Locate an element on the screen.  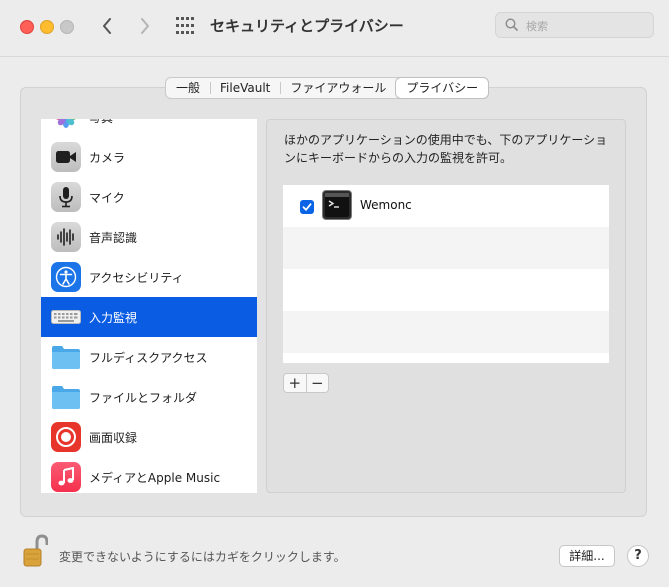
grid-icon is located at coordinates (185, 25).